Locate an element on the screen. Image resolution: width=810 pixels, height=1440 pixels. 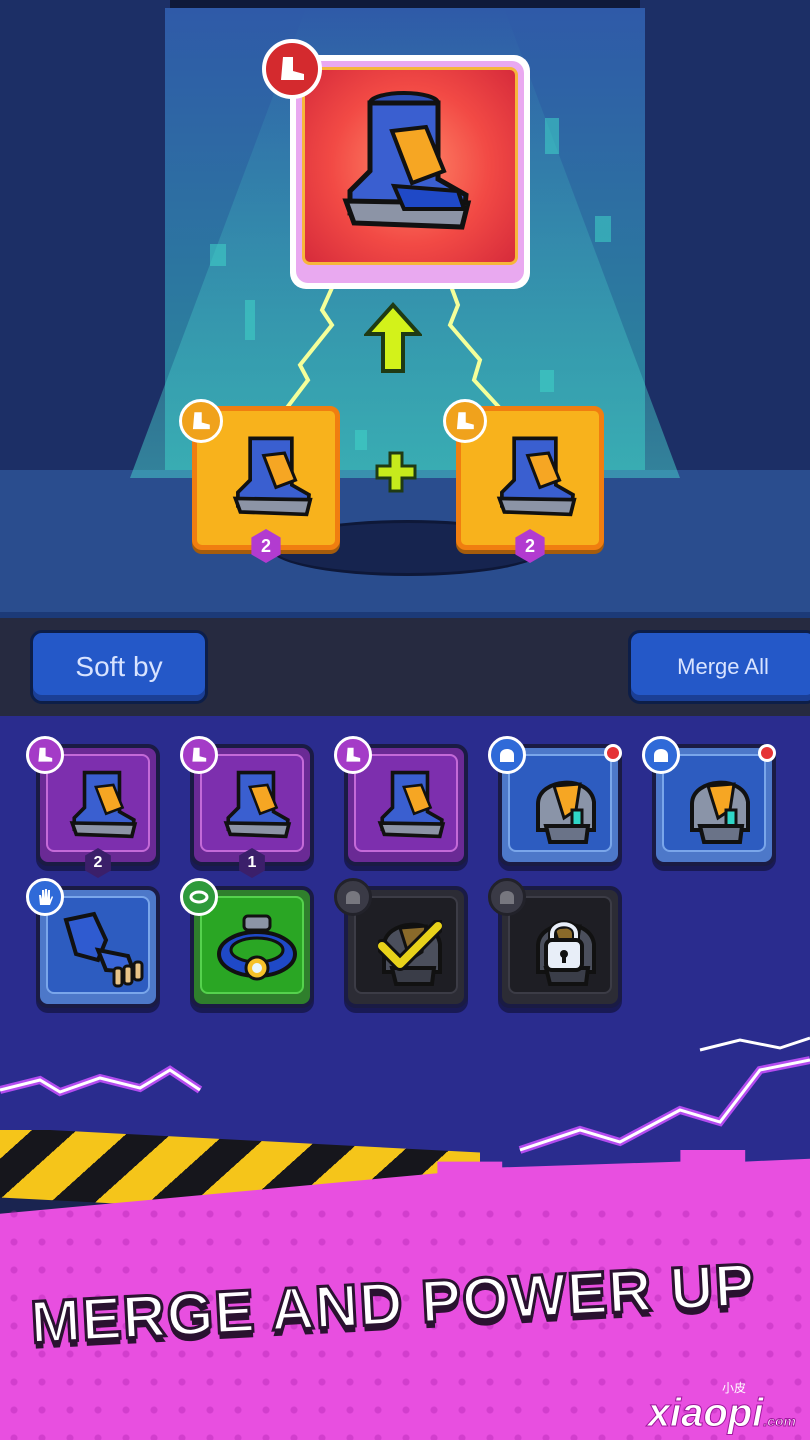
inventory-slot: 1 is located at coordinates (247, 807).